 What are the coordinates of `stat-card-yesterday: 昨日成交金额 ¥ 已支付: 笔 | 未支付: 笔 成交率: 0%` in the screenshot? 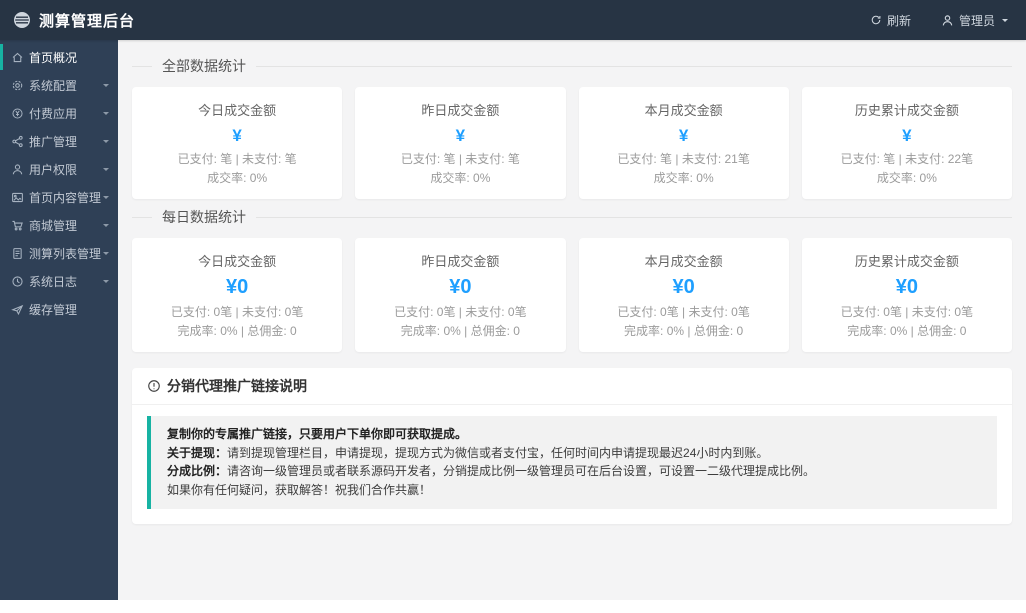 It's located at (460, 143).